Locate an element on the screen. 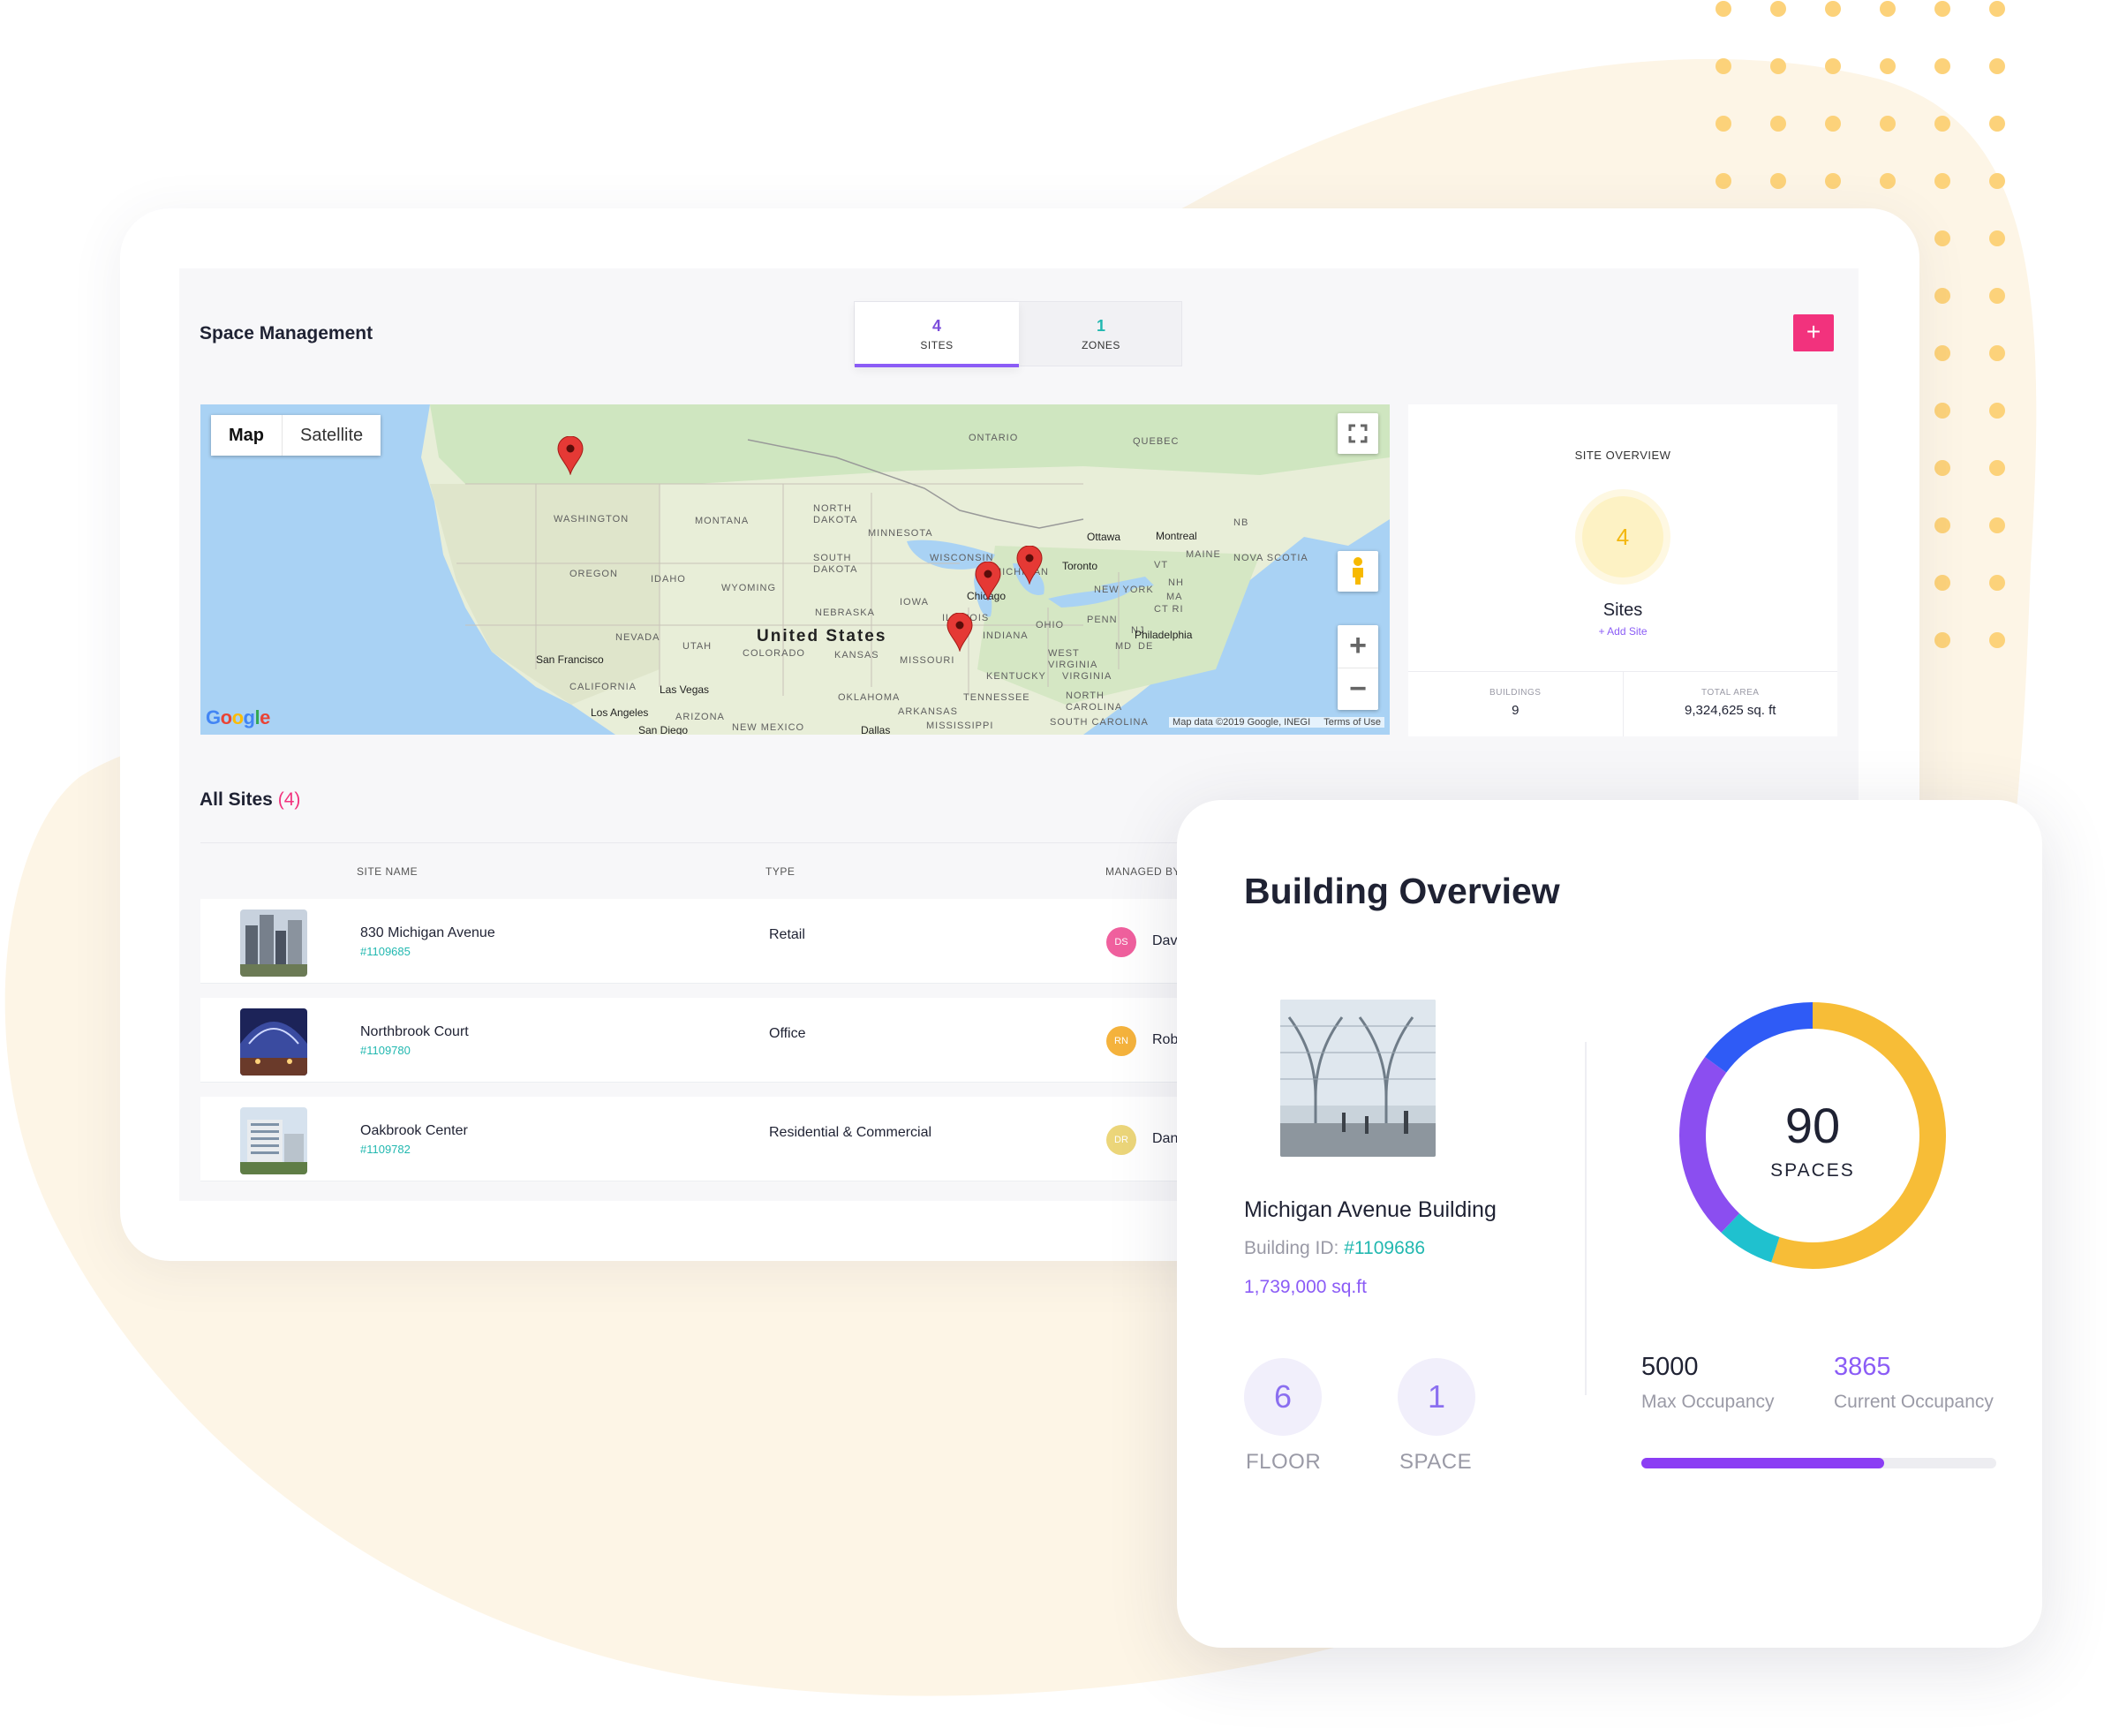 The height and width of the screenshot is (1736, 2119). site-thumbnail is located at coordinates (273, 1042).